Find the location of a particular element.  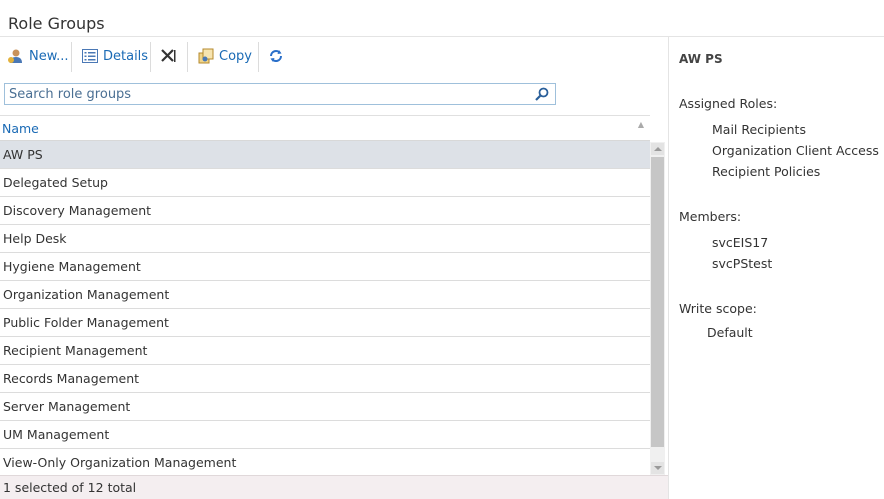

member-item: svcPStest is located at coordinates (742, 263).